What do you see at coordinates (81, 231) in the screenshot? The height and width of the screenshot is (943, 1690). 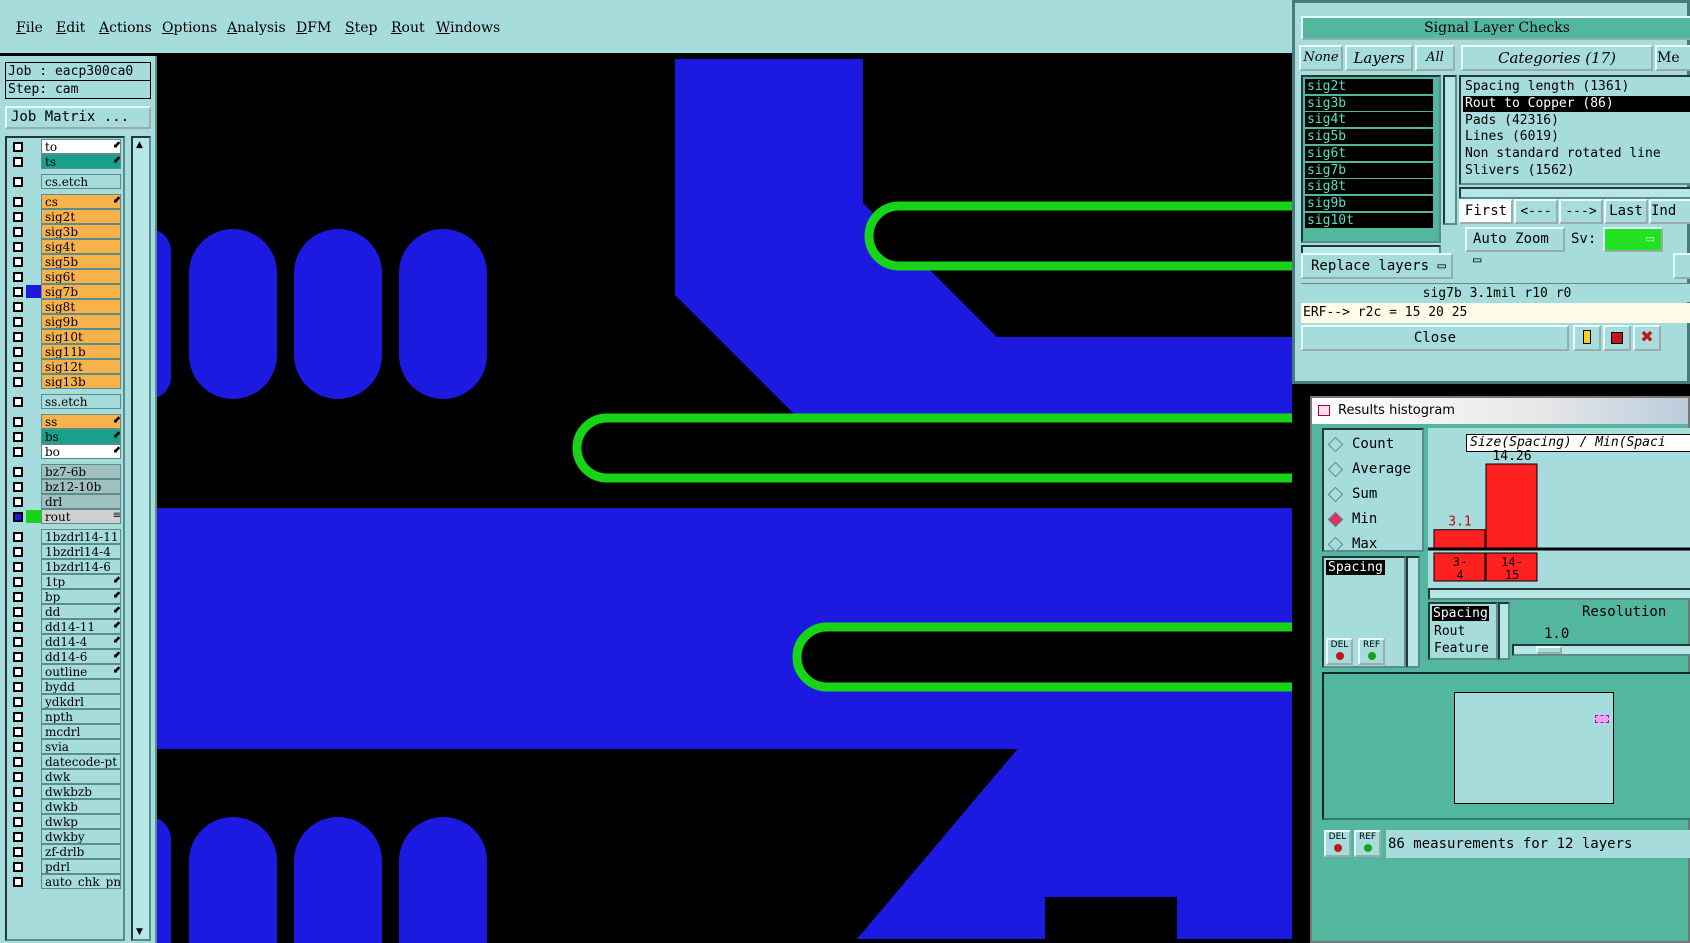 I see `layer-name: sig3b` at bounding box center [81, 231].